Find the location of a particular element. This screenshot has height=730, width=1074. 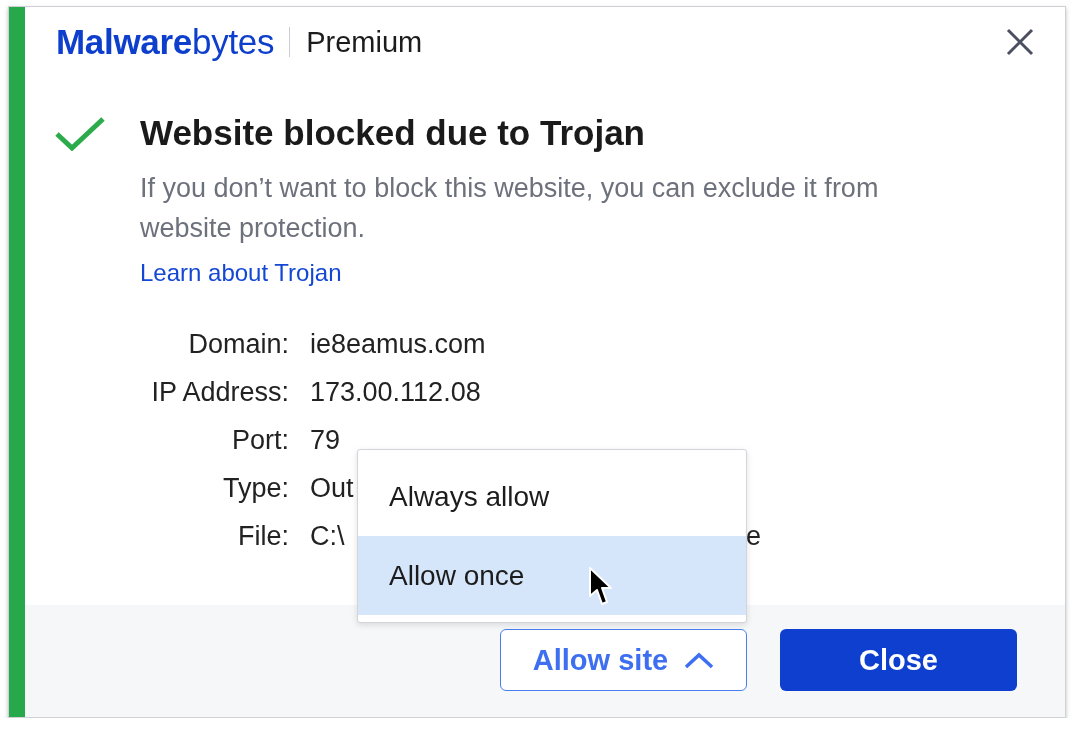

detail-value: ie8eamus.com is located at coordinates (398, 344).